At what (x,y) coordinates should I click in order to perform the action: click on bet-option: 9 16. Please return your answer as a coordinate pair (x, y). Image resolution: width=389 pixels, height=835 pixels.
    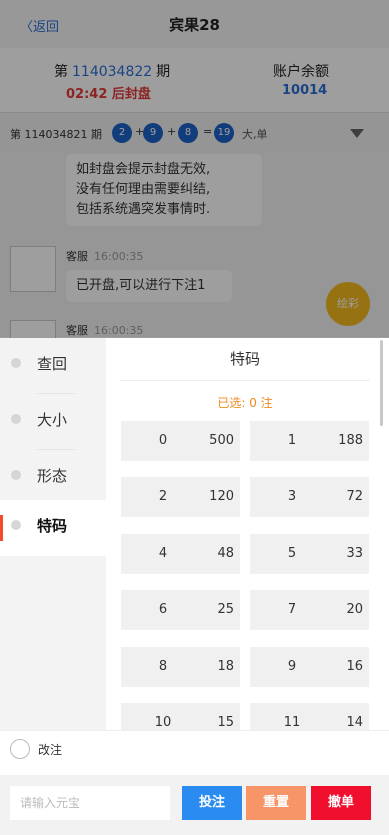
    Looking at the image, I should click on (309, 667).